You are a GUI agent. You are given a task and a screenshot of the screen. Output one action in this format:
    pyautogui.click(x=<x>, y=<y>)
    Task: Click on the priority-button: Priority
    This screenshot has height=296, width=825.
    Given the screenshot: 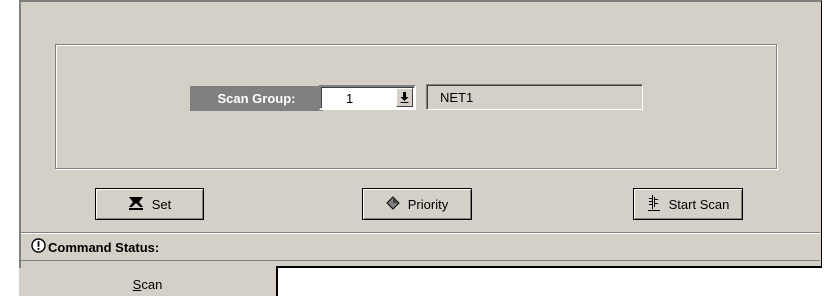 What is the action you would take?
    pyautogui.click(x=417, y=204)
    